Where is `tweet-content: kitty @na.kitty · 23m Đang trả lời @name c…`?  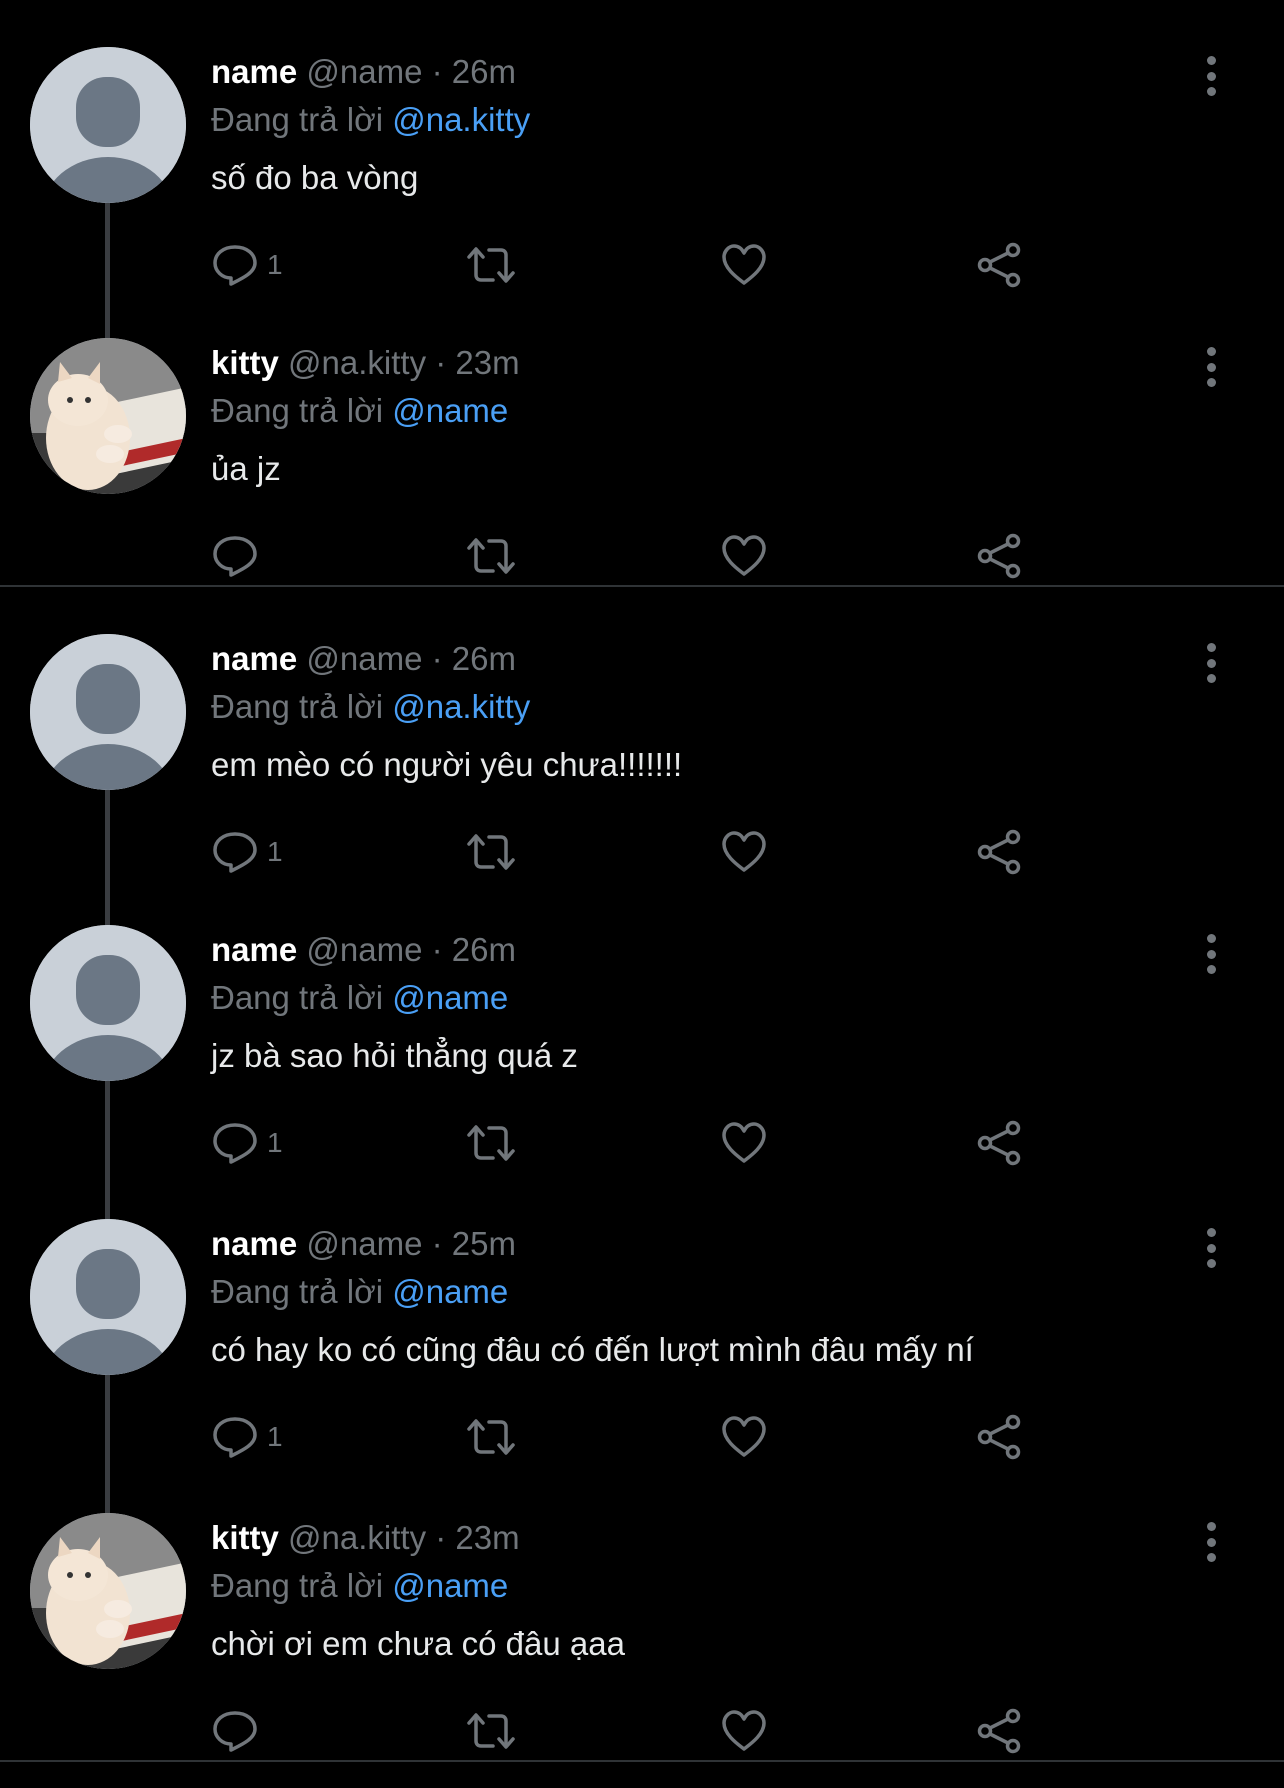 tweet-content: kitty @na.kitty · 23m Đang trả lời @name c… is located at coordinates (697, 1591).